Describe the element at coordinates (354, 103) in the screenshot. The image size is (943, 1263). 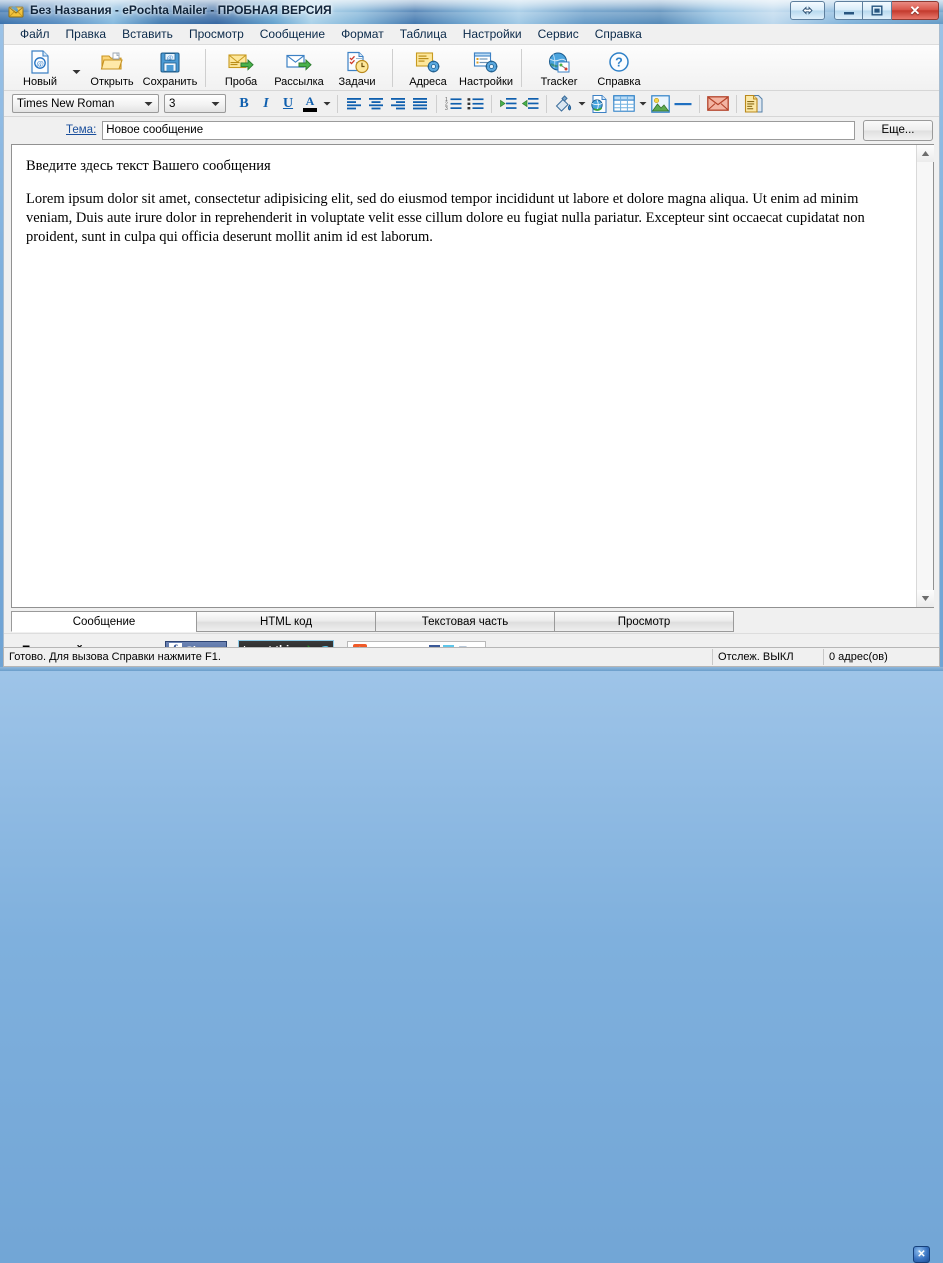
I see `align-left-button` at that location.